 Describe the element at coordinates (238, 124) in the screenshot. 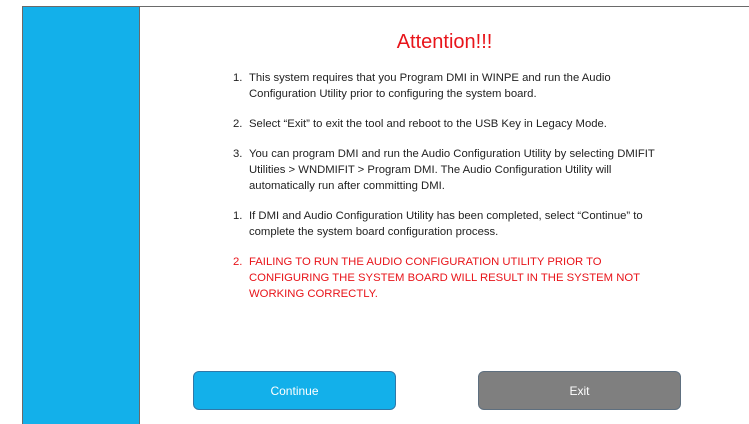

I see `instruction-number: 2.` at that location.